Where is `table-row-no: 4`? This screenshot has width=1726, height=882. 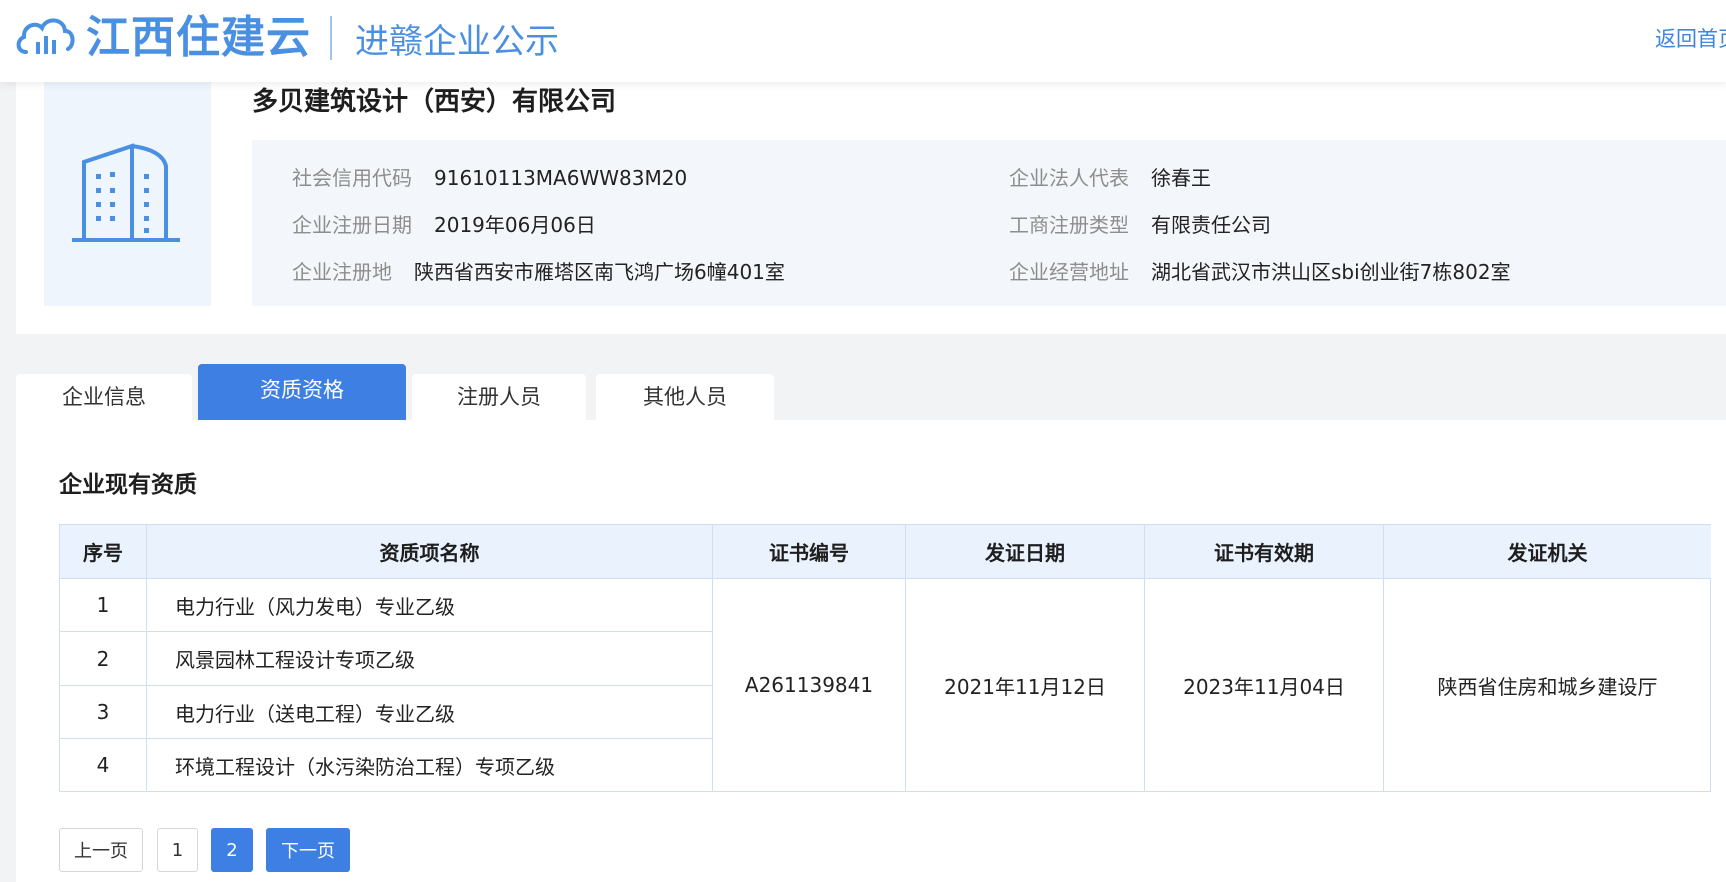
table-row-no: 4 is located at coordinates (103, 765).